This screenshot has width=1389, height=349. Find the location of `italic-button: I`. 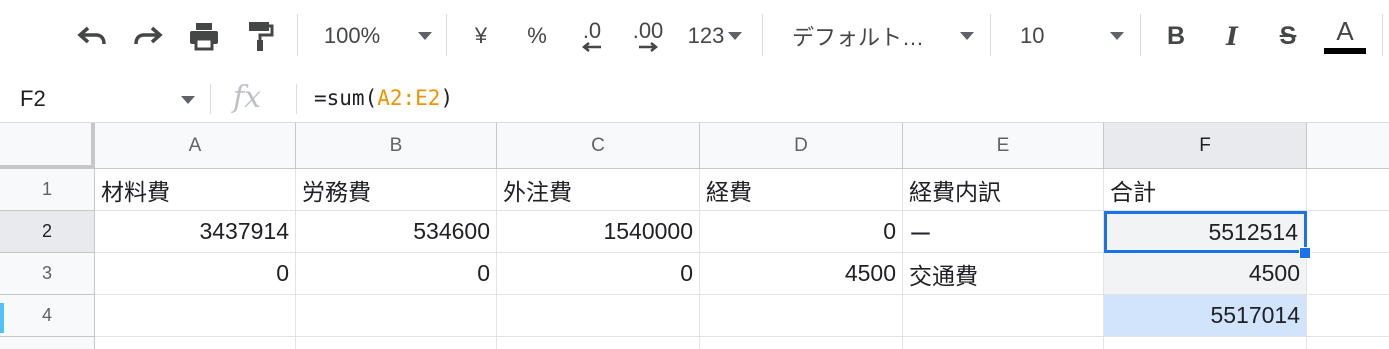

italic-button: I is located at coordinates (1232, 36).